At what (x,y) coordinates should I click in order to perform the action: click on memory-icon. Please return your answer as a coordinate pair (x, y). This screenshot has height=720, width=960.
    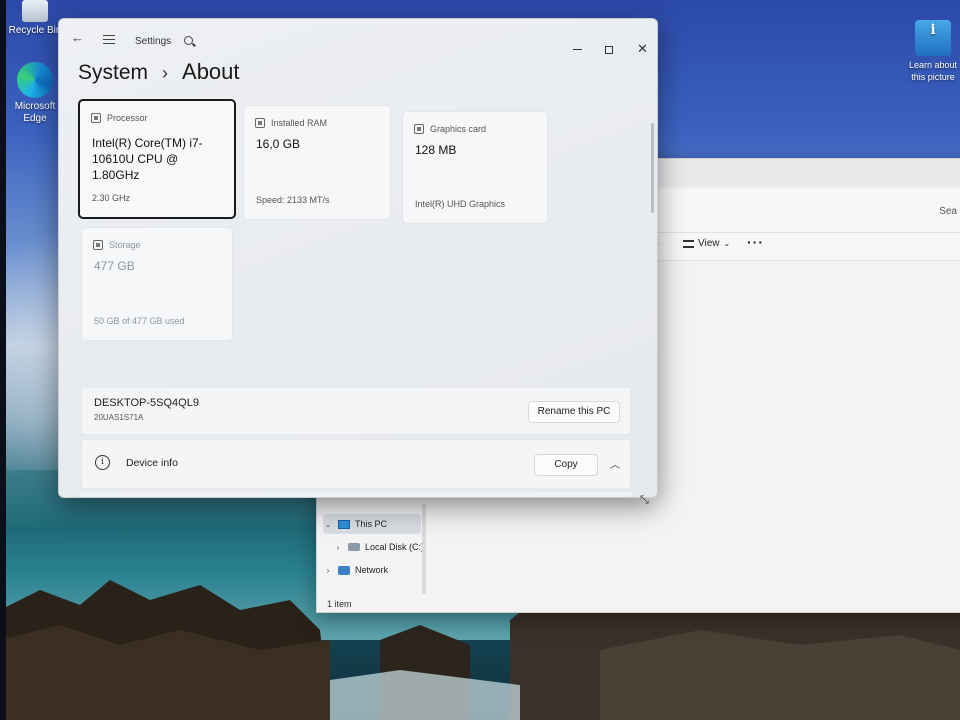
    Looking at the image, I should click on (260, 123).